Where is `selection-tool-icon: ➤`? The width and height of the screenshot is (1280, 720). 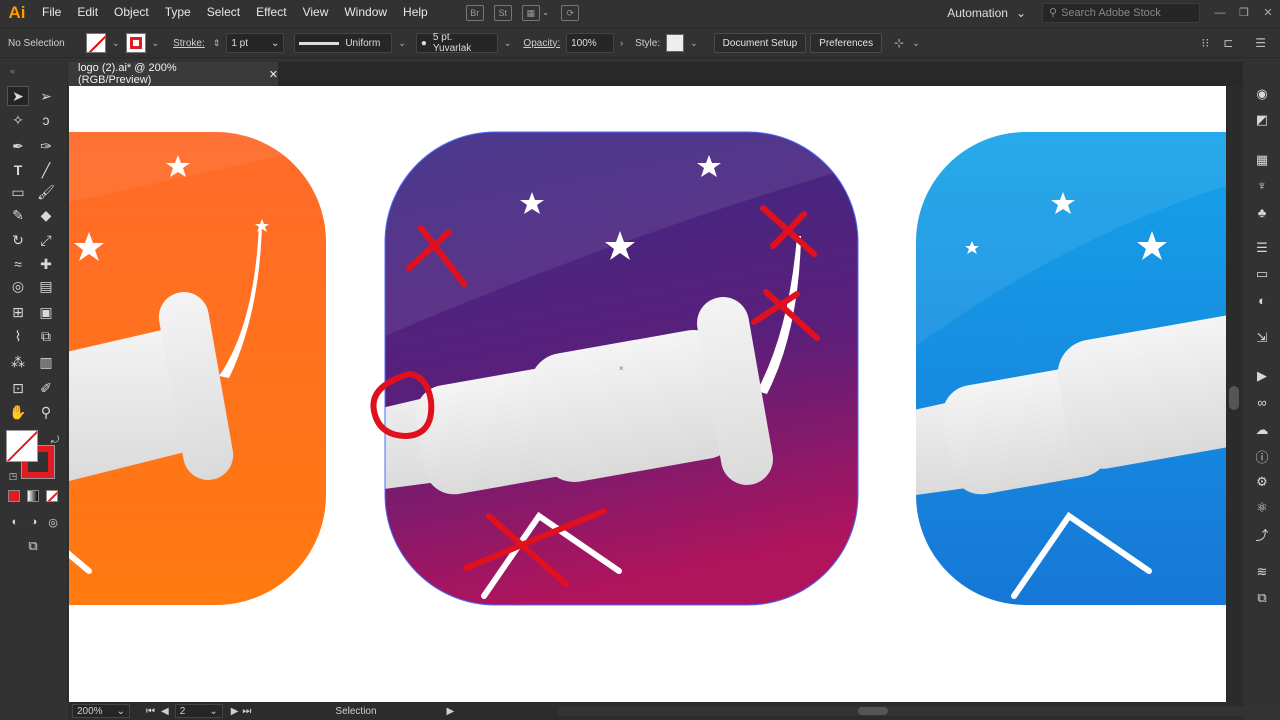 selection-tool-icon: ➤ is located at coordinates (18, 96).